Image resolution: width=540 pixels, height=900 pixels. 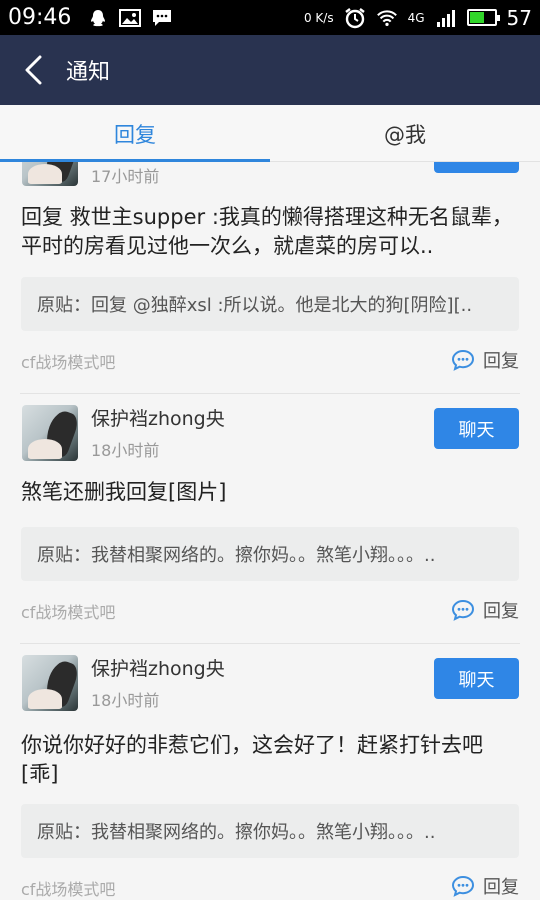 What do you see at coordinates (270, 304) in the screenshot?
I see `original-post-quote: 原贴：回复 @独醉xsl :所以说。他是北大的狗[阴险][..` at bounding box center [270, 304].